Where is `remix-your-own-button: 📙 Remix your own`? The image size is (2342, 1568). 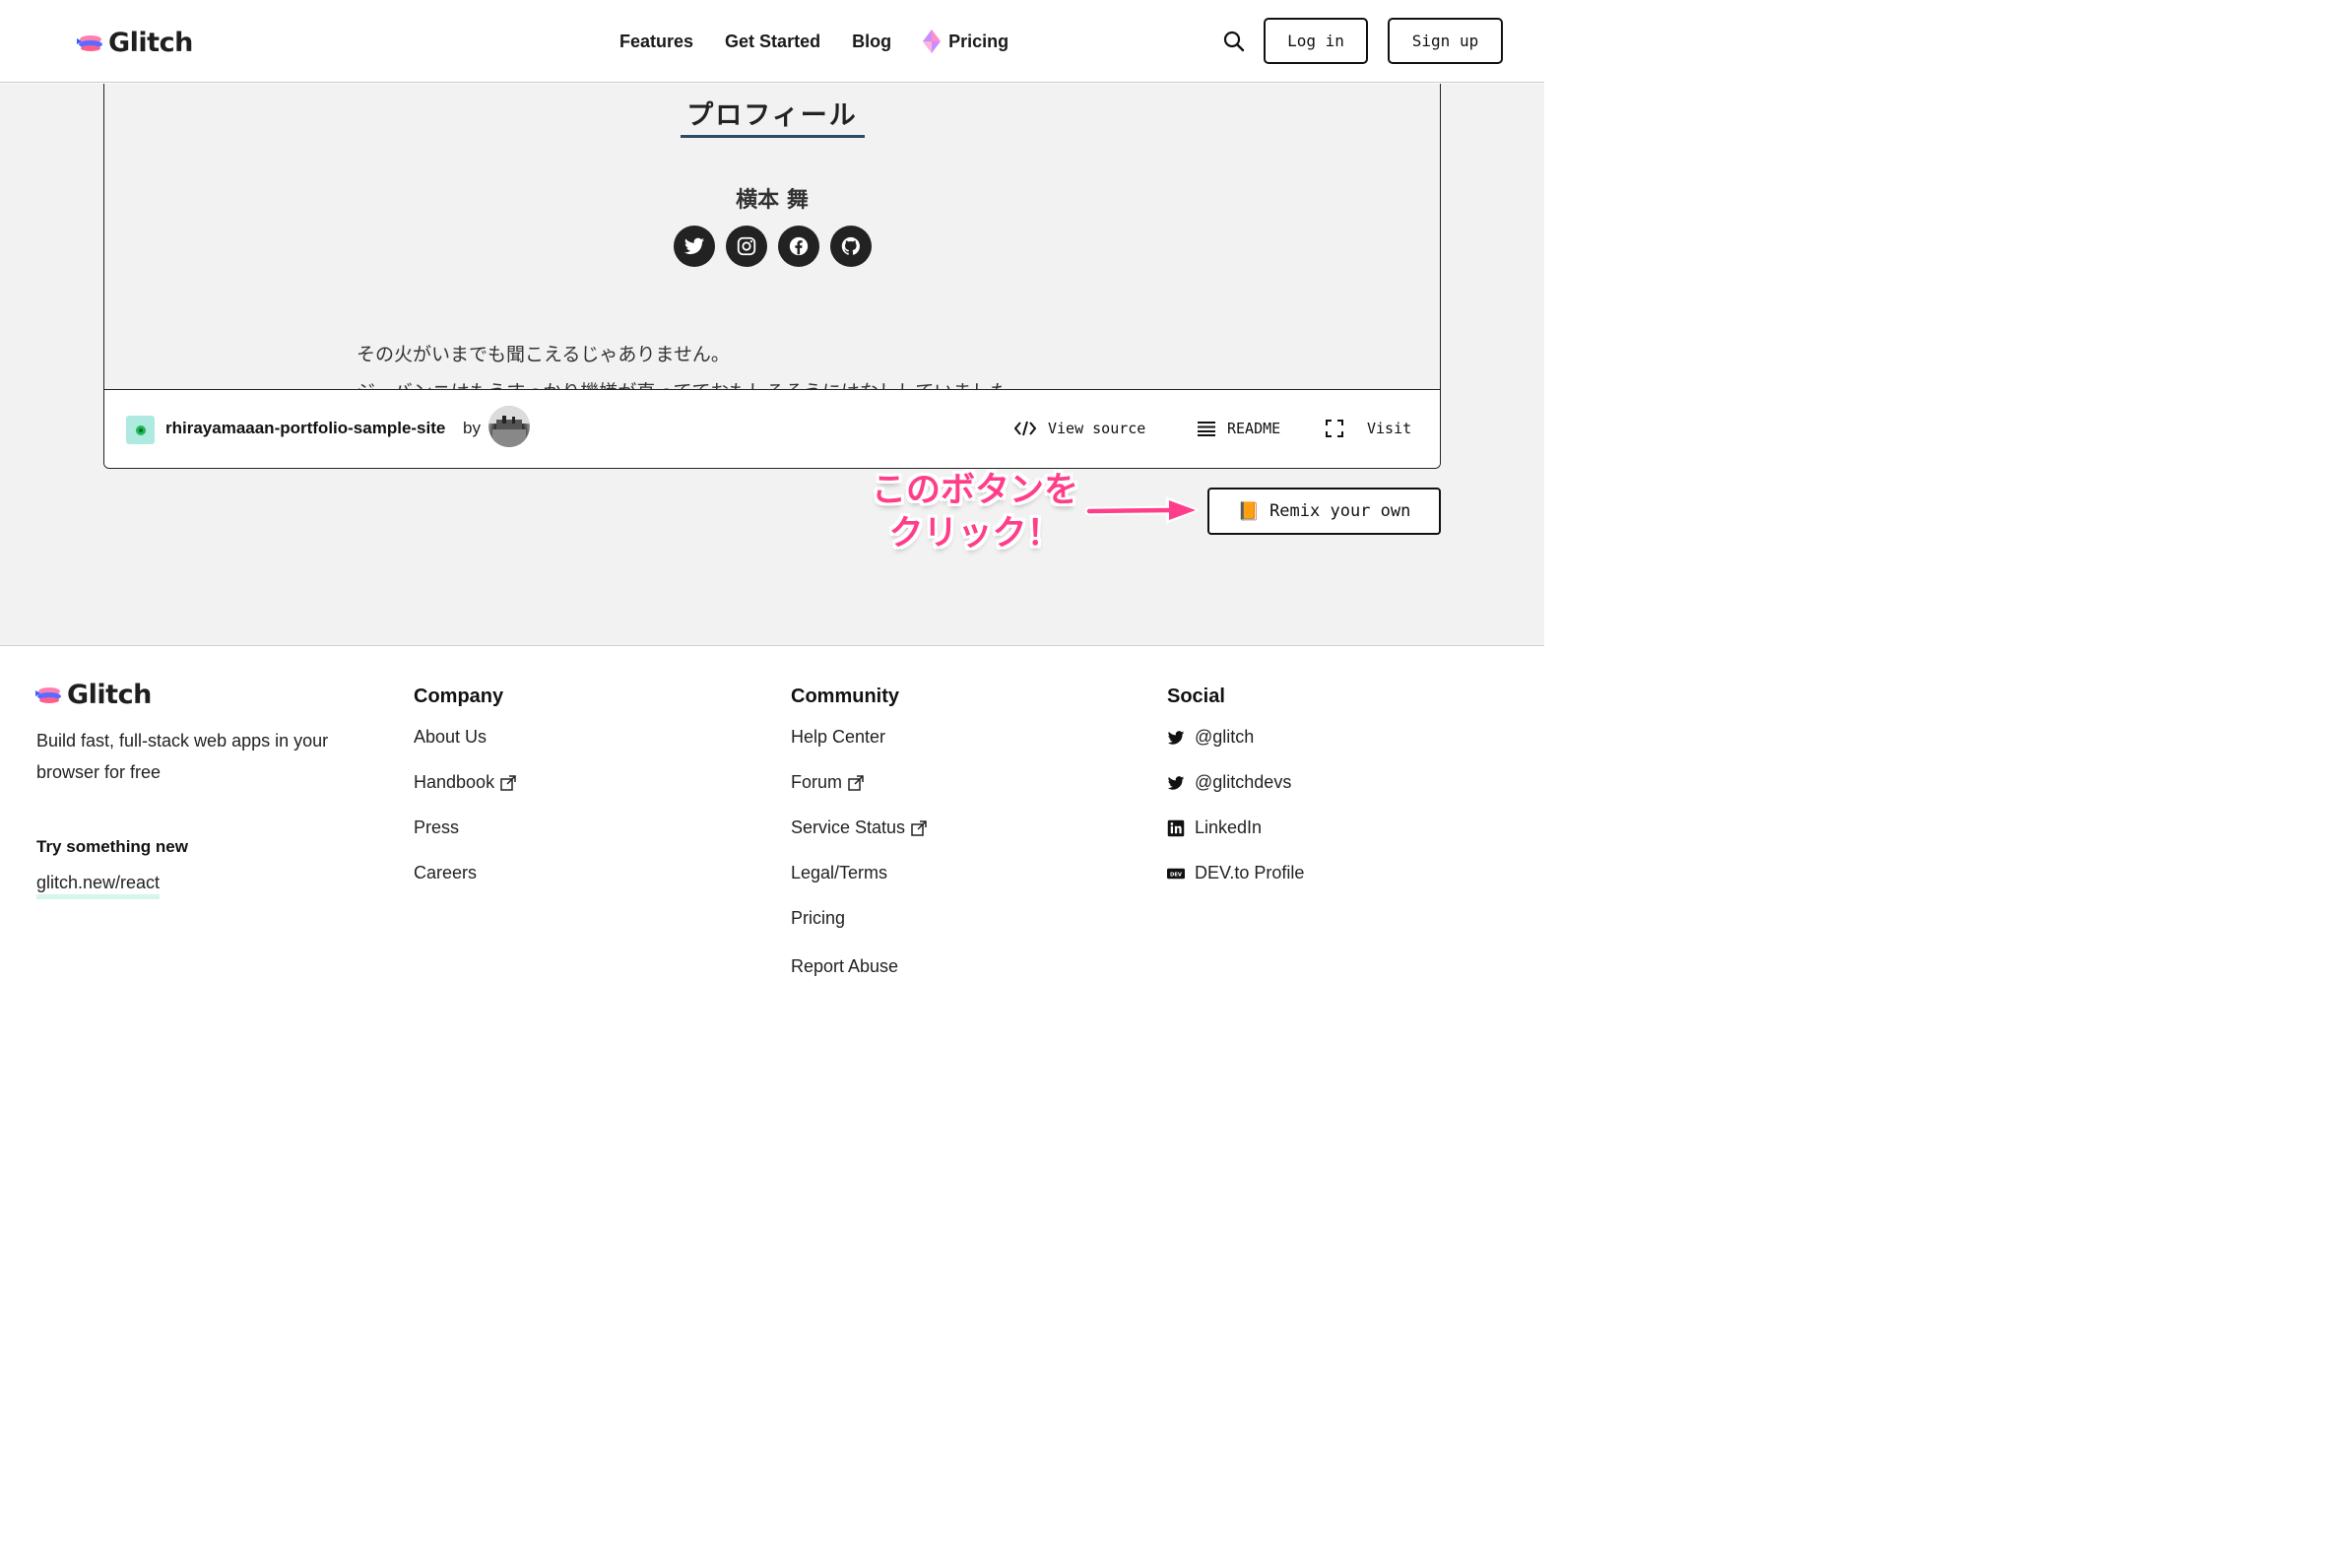 remix-your-own-button: 📙 Remix your own is located at coordinates (1324, 512).